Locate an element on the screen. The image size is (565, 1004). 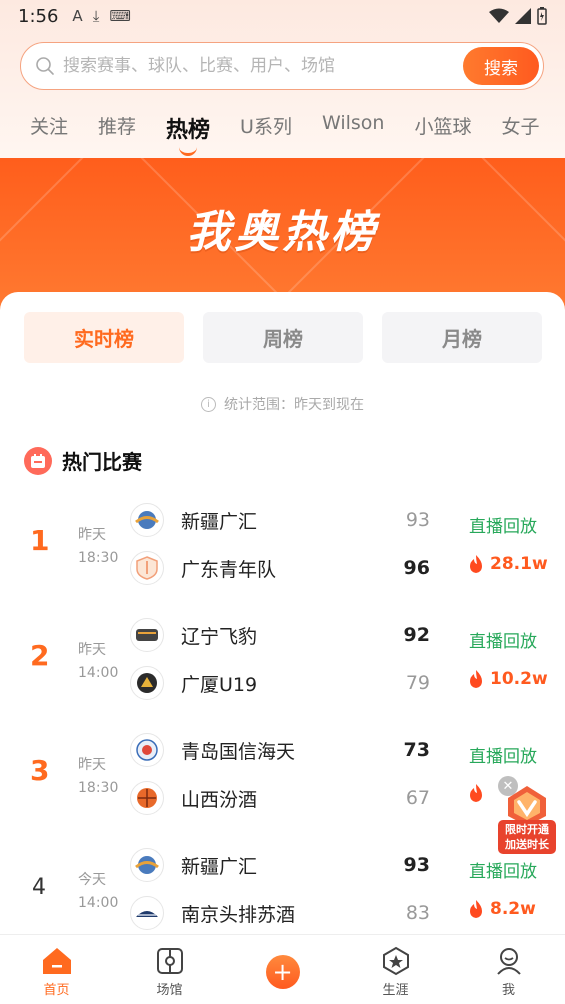
nav-venue: 场馆 is located at coordinates (169, 969).